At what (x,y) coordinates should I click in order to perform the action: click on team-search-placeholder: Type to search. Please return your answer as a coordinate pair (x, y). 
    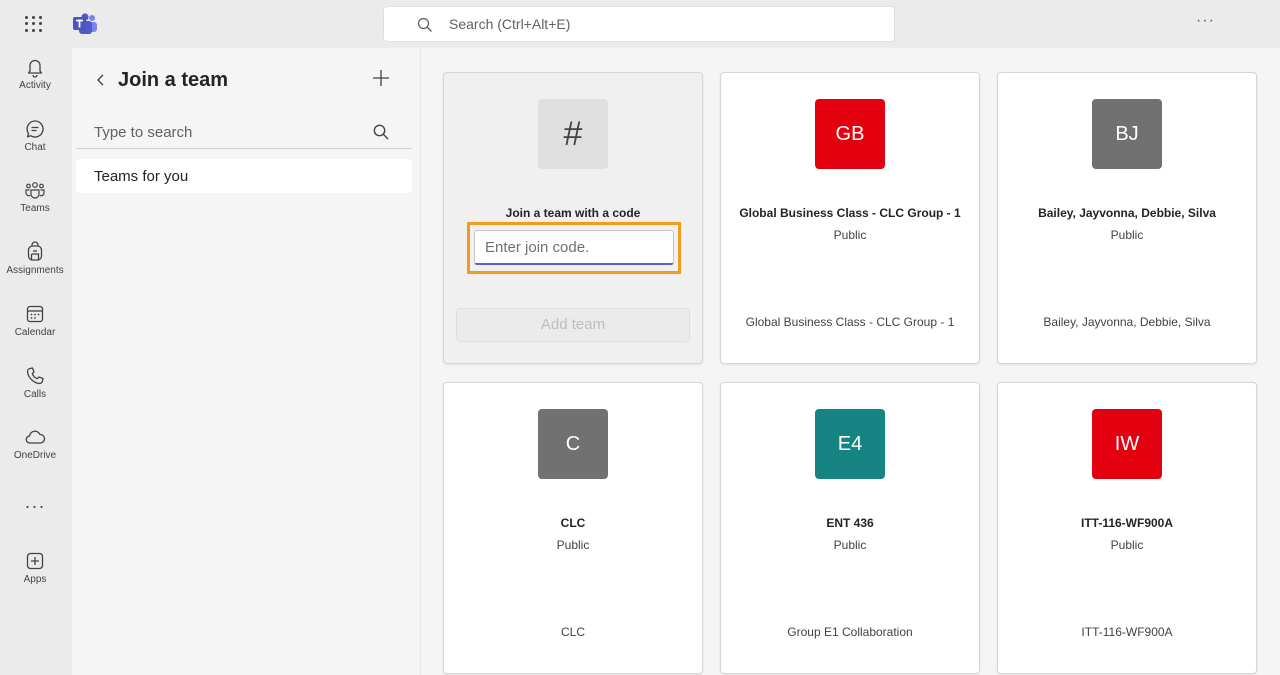
    Looking at the image, I should click on (143, 132).